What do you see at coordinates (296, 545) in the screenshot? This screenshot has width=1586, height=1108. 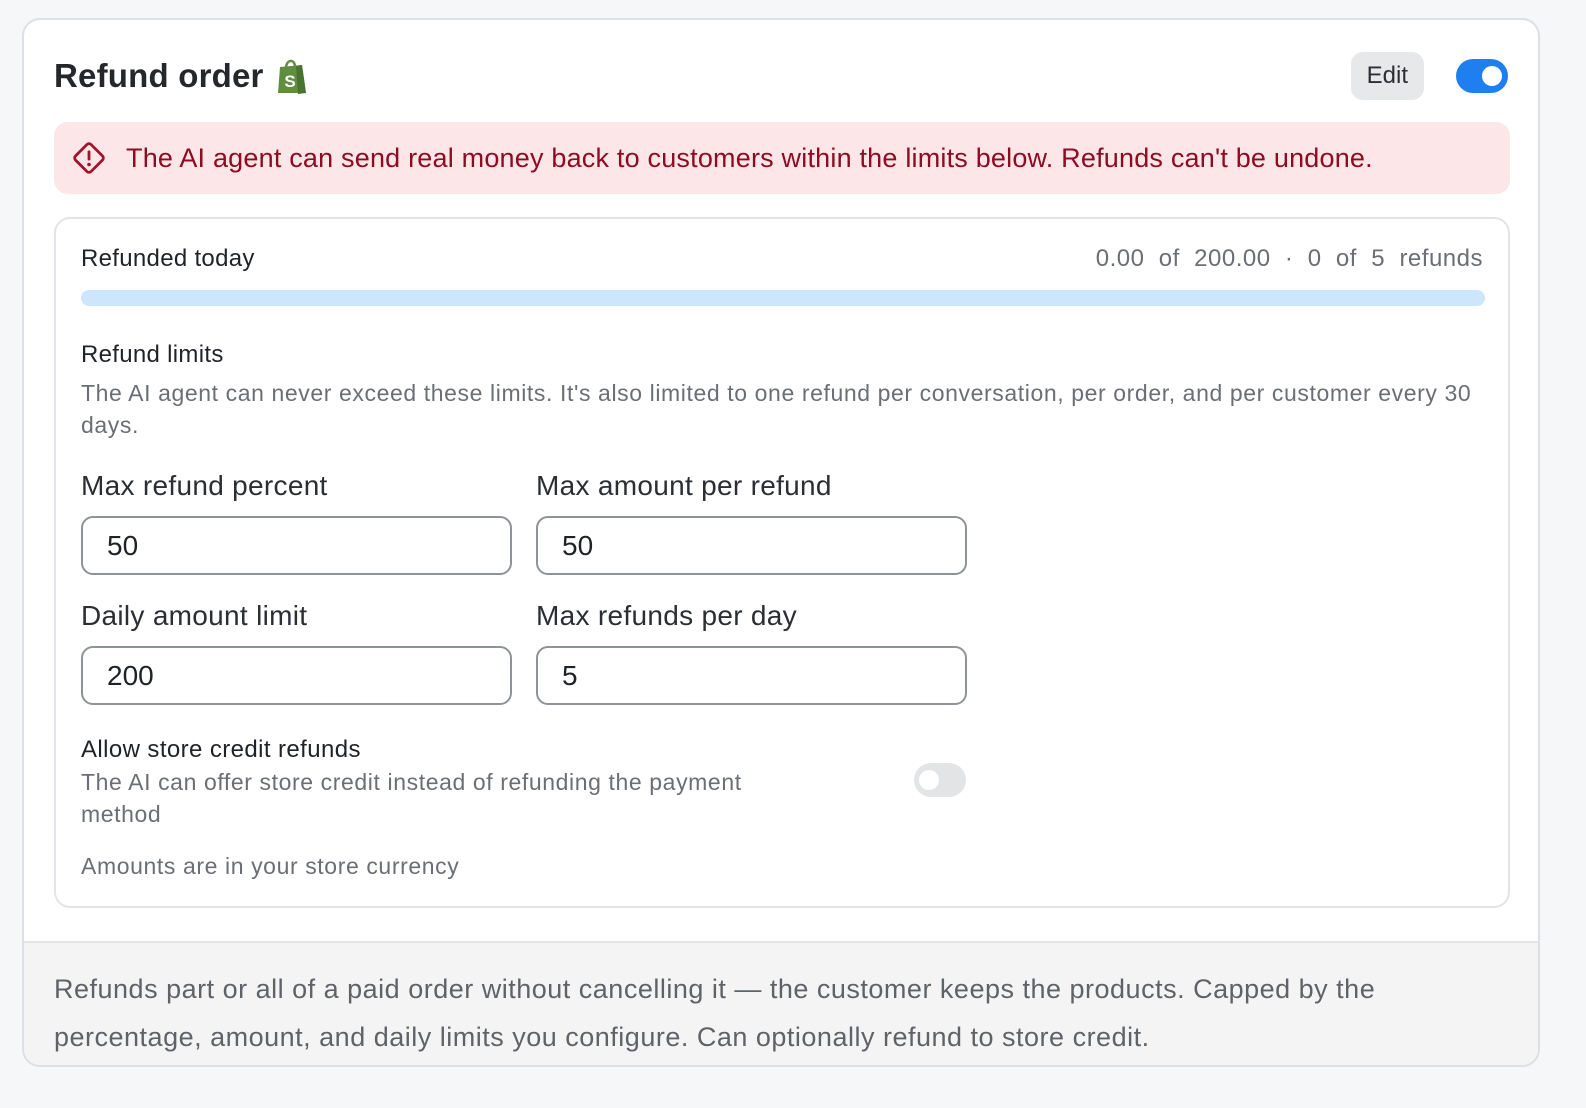 I see `max-refund-percent-input` at bounding box center [296, 545].